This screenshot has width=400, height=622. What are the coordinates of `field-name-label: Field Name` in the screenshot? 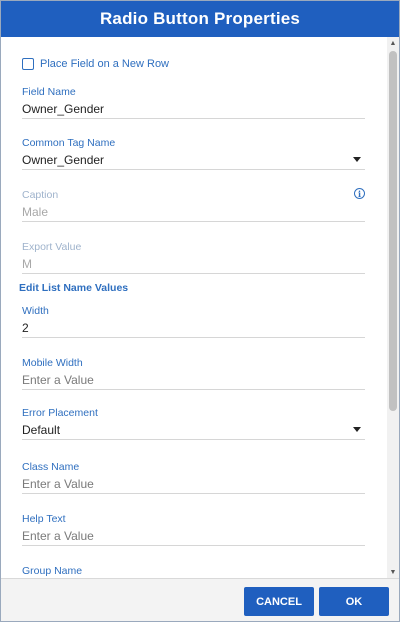 It's located at (49, 92).